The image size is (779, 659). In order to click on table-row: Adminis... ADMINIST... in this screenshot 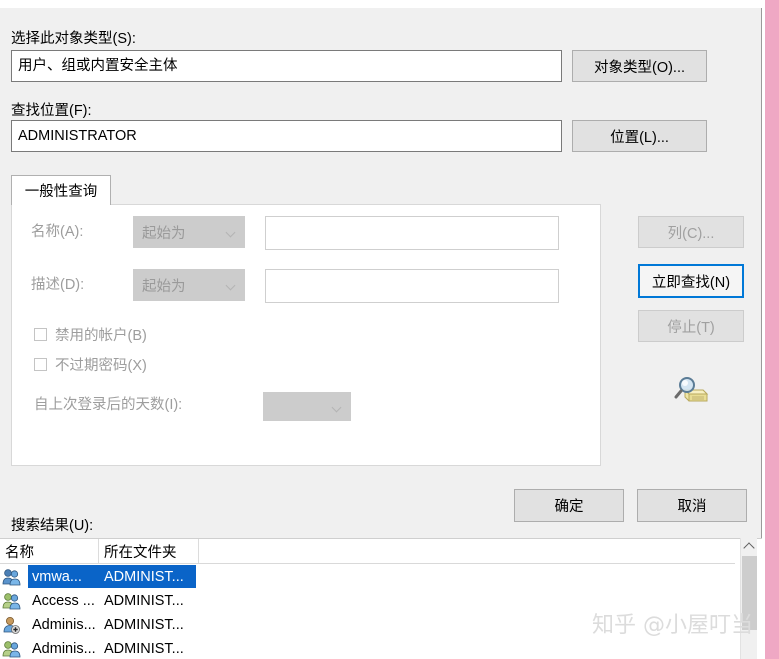, I will do `click(367, 648)`.